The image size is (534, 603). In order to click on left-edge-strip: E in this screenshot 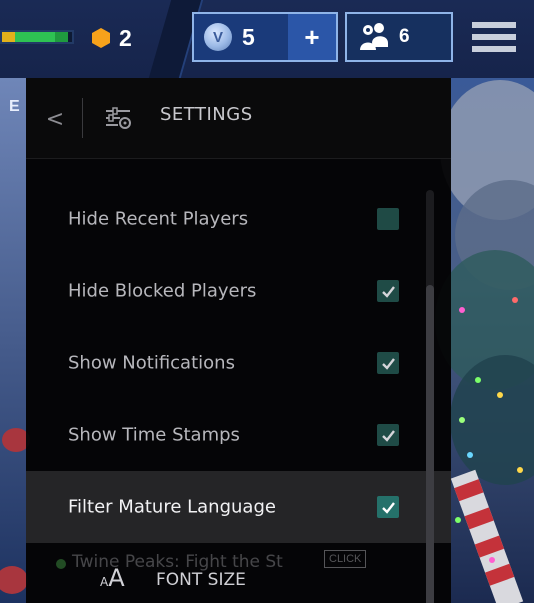, I will do `click(13, 340)`.